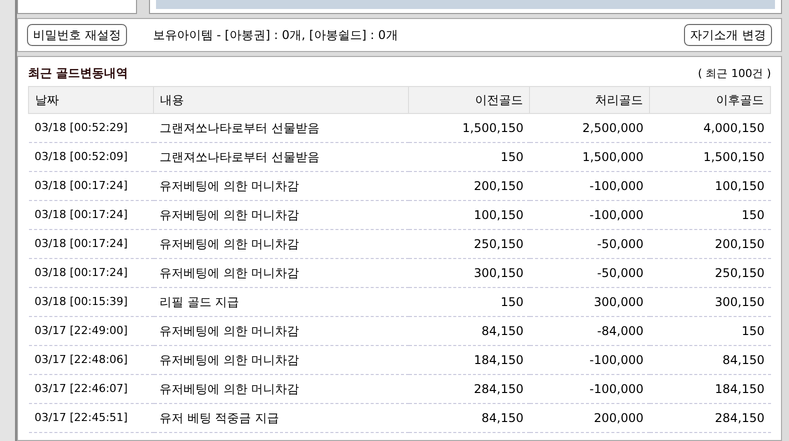 The width and height of the screenshot is (789, 441). I want to click on reset-password-button: 비밀번호 재설정, so click(77, 35).